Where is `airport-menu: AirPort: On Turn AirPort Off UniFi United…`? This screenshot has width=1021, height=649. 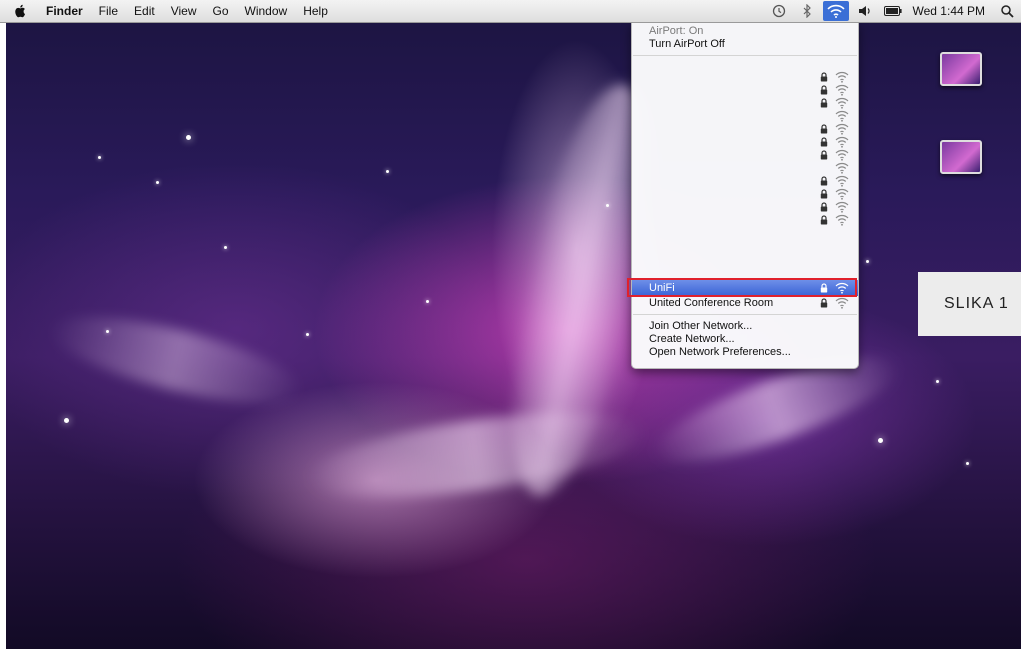 airport-menu: AirPort: On Turn AirPort Off UniFi United… is located at coordinates (745, 195).